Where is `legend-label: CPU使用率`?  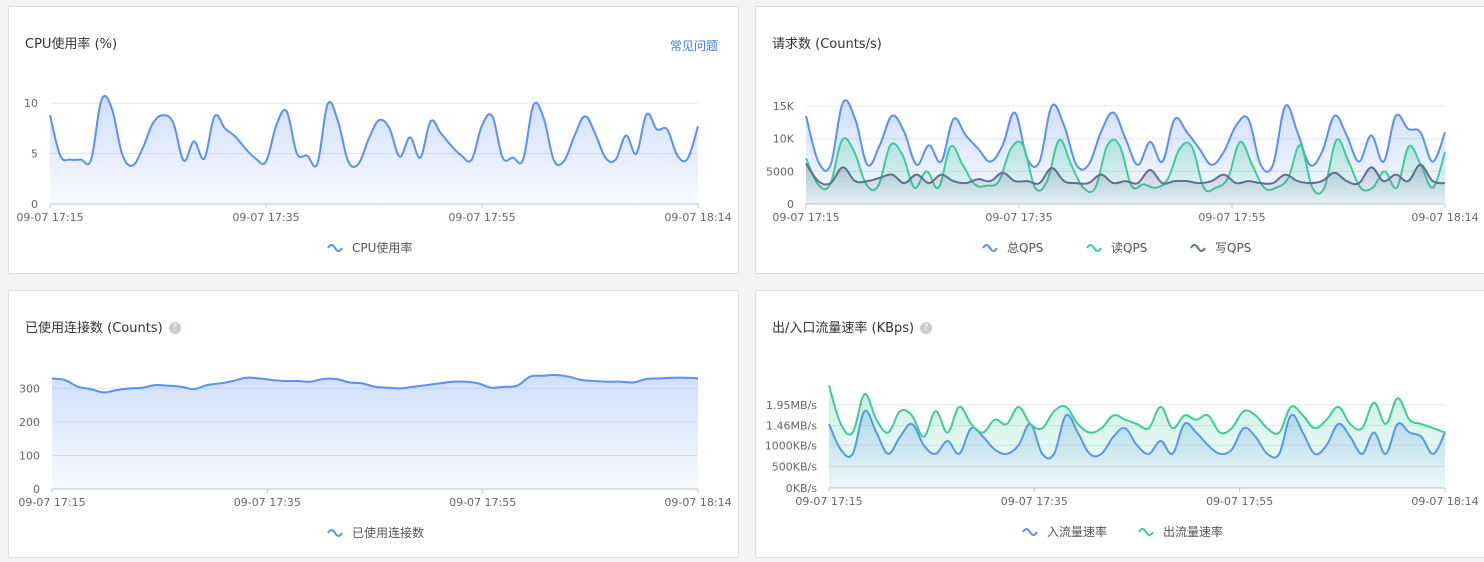 legend-label: CPU使用率 is located at coordinates (382, 247).